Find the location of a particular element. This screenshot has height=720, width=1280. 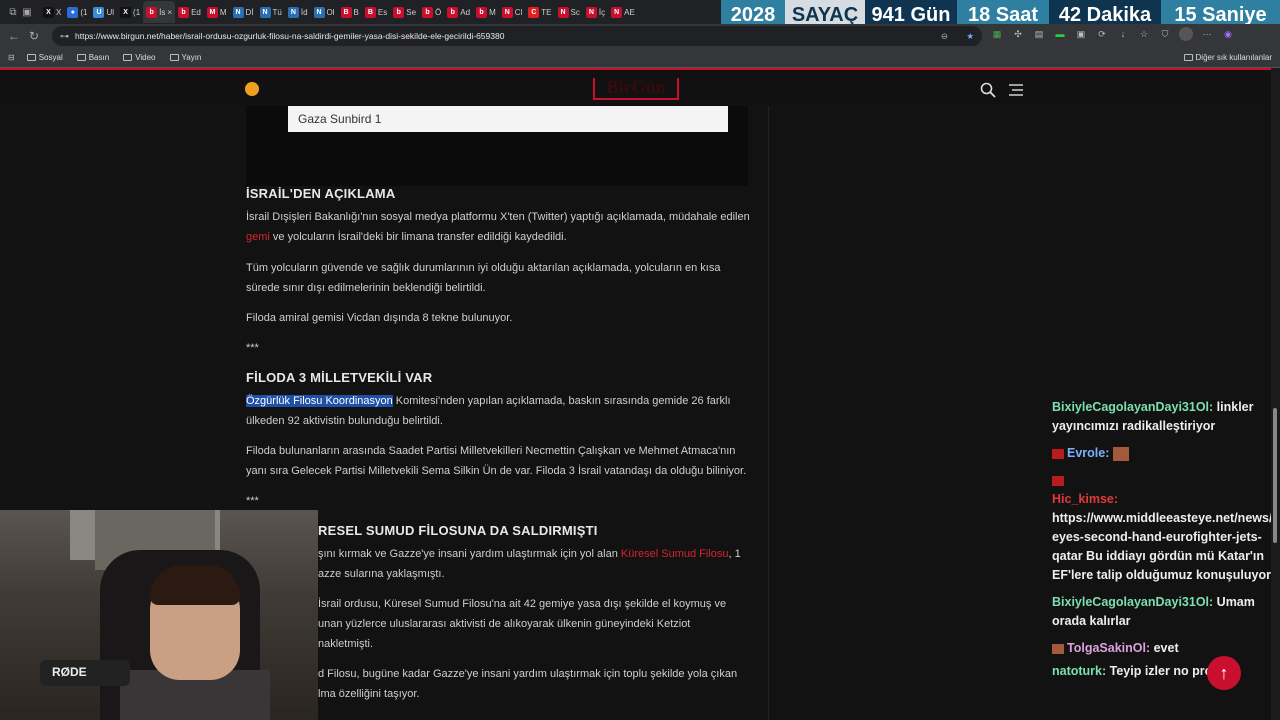

tab-title: TE is located at coordinates (546, 12).